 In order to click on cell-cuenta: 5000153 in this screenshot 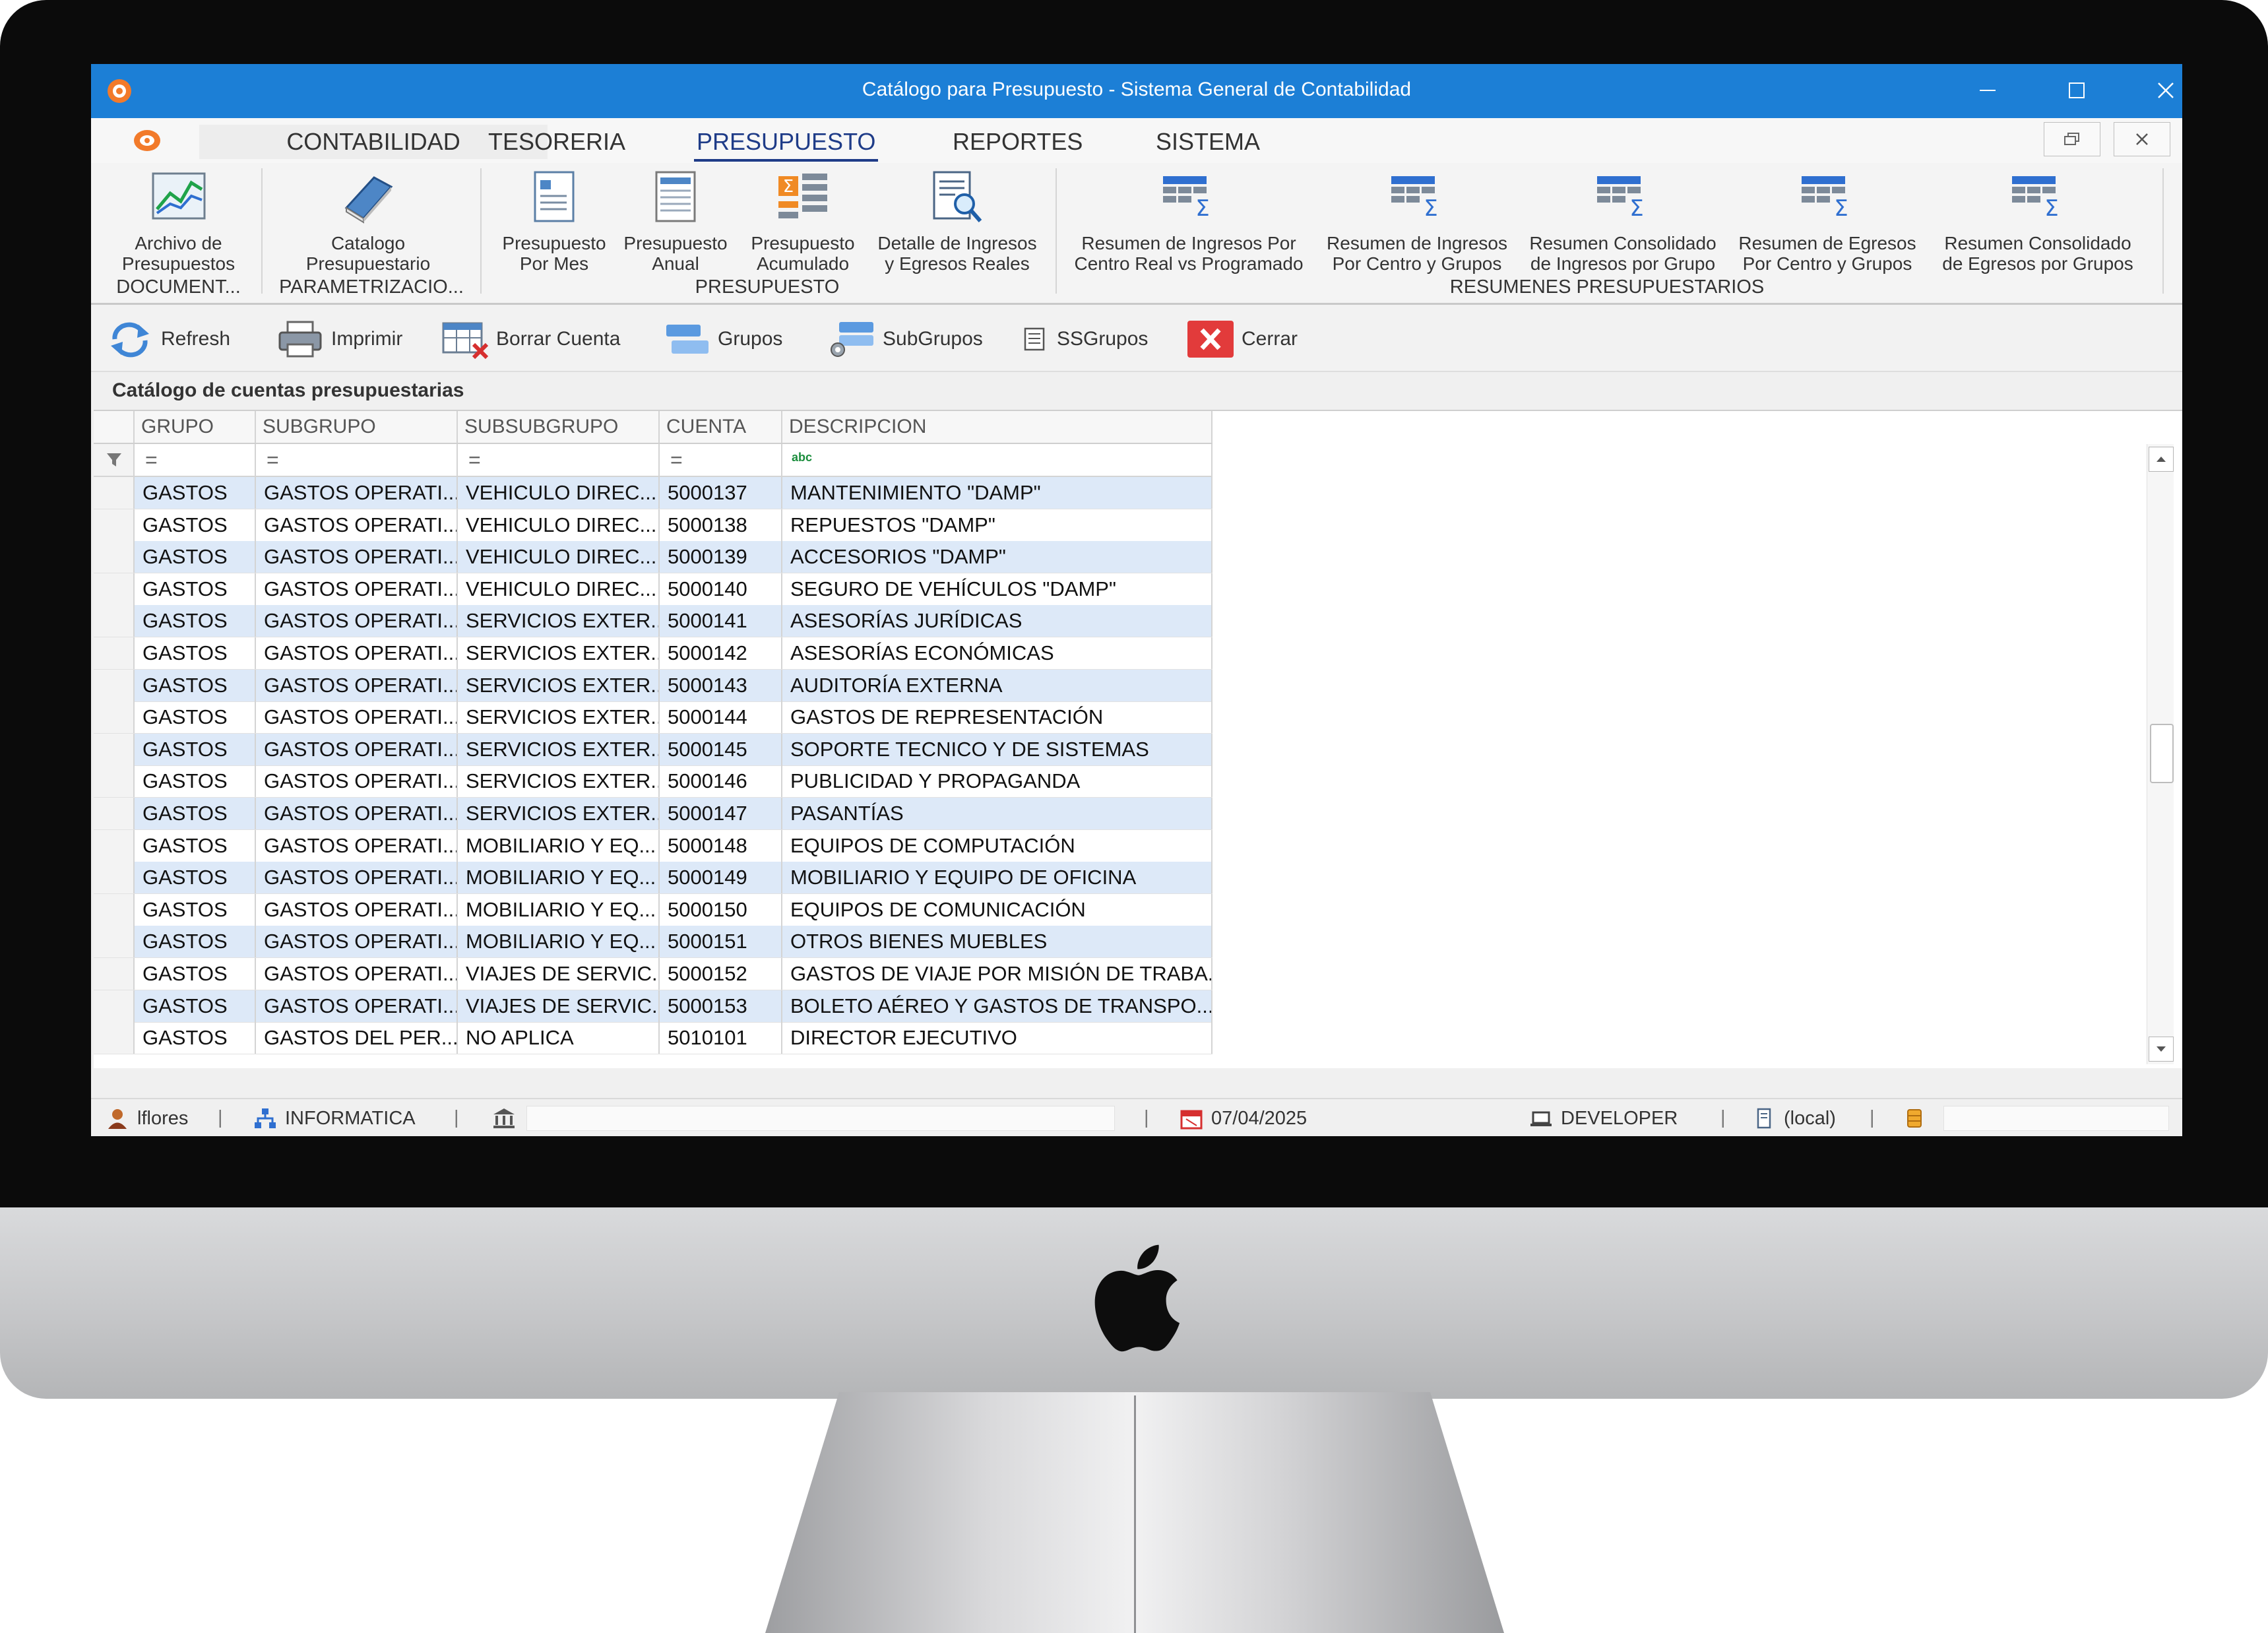, I will do `click(721, 1006)`.